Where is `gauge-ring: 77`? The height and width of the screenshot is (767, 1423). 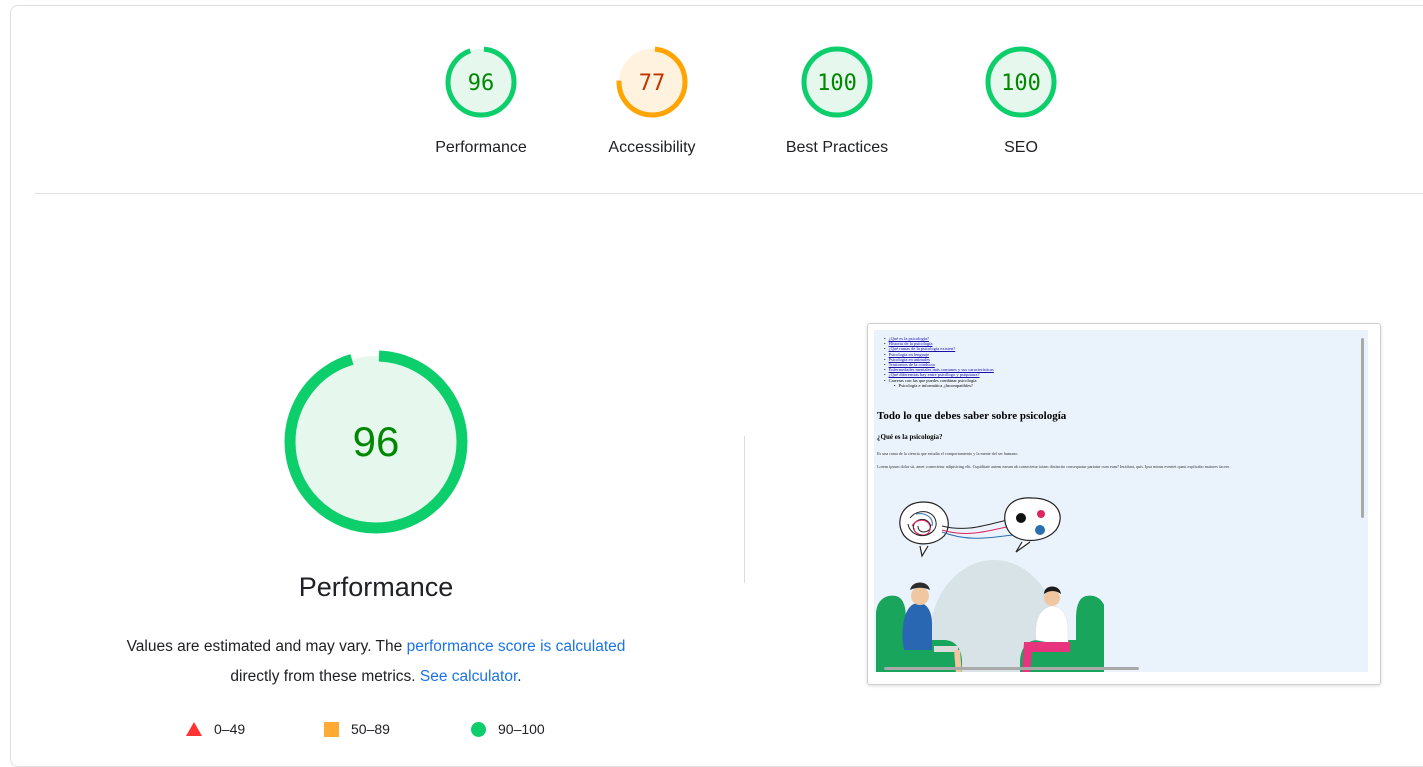
gauge-ring: 77 is located at coordinates (652, 82).